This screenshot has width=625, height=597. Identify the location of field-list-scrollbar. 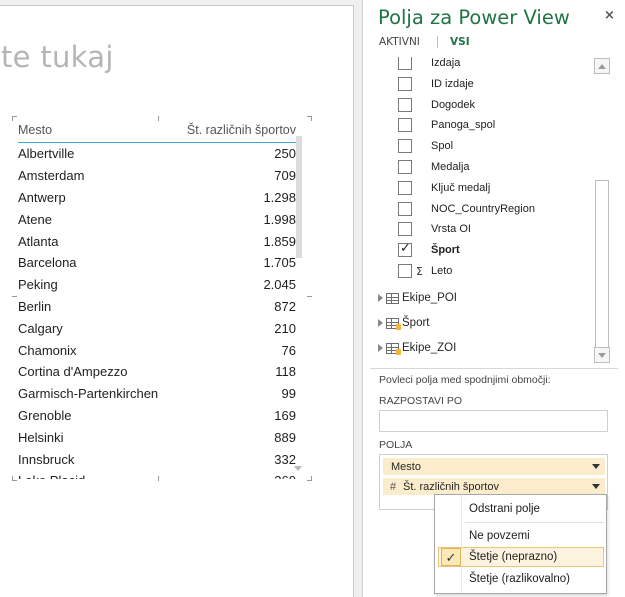
(602, 210).